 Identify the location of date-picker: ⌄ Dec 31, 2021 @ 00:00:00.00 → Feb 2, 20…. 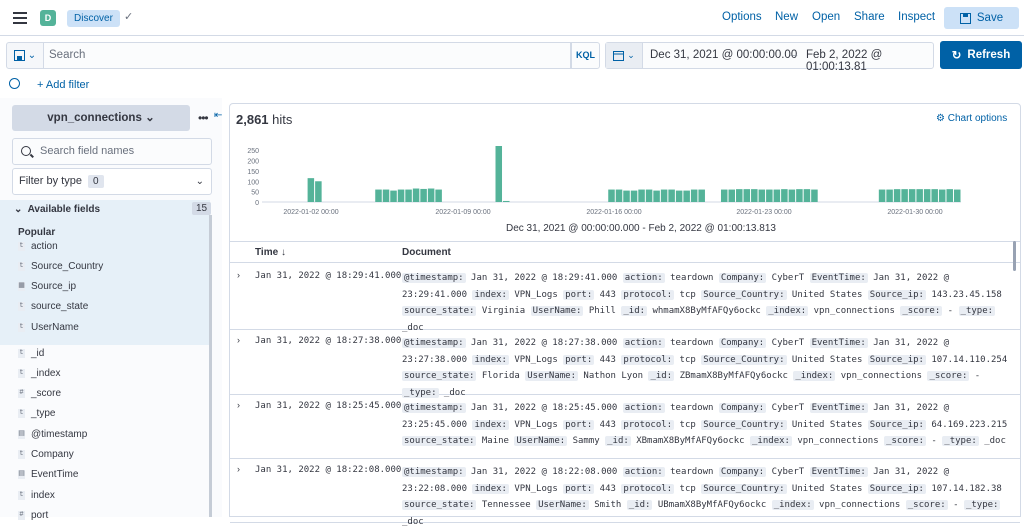
(769, 57).